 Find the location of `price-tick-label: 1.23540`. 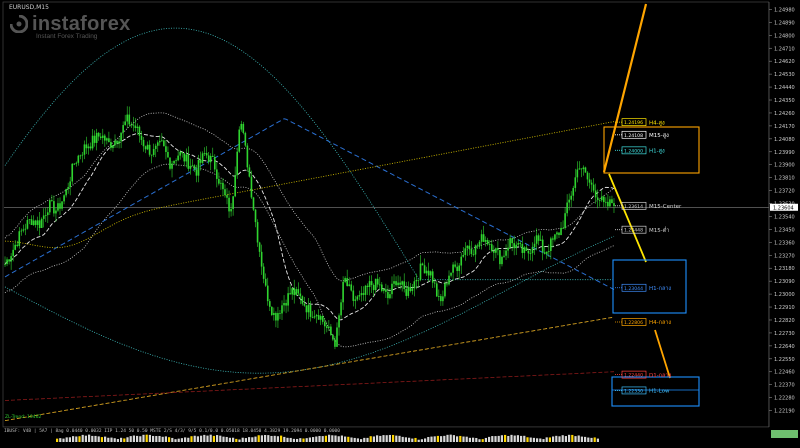

price-tick-label: 1.23540 is located at coordinates (784, 217).